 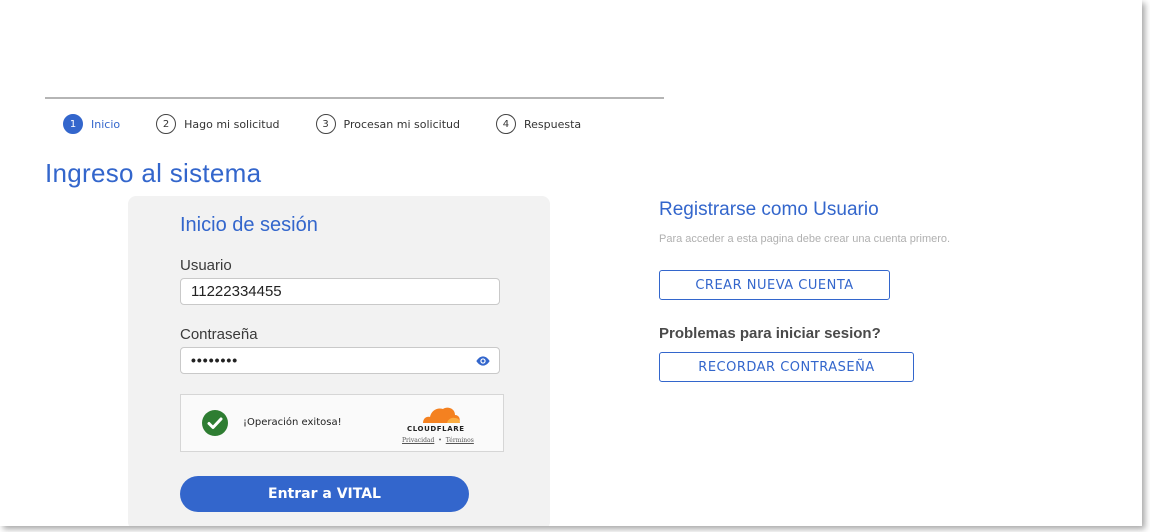 What do you see at coordinates (215, 423) in the screenshot?
I see `check-circle-icon` at bounding box center [215, 423].